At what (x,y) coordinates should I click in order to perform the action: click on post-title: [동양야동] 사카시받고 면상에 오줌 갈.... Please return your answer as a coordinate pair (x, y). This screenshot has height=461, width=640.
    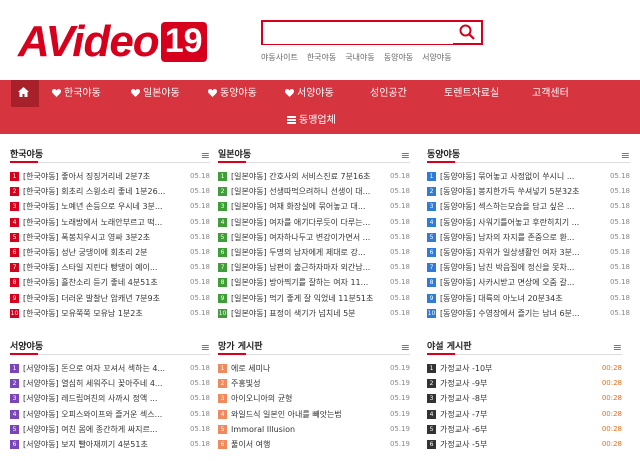
    Looking at the image, I should click on (520, 282).